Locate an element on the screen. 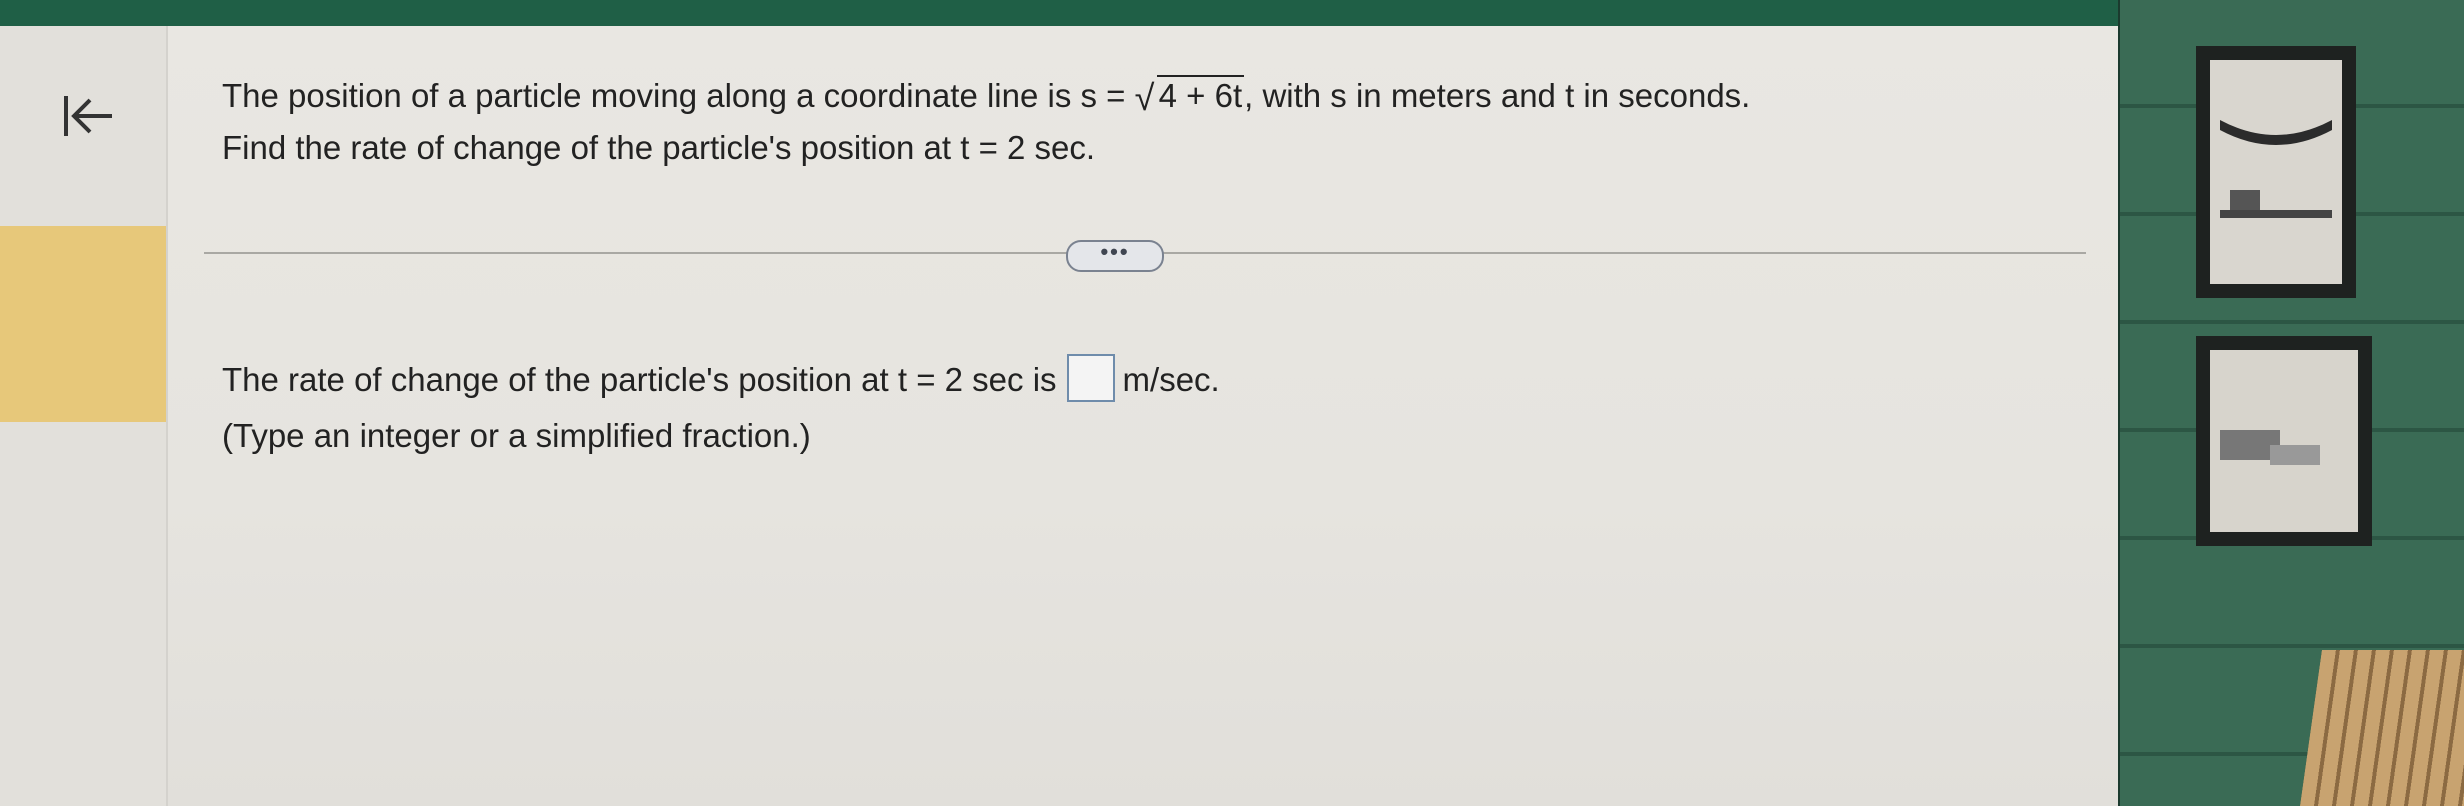  radical-sign: √ is located at coordinates (1144, 97).